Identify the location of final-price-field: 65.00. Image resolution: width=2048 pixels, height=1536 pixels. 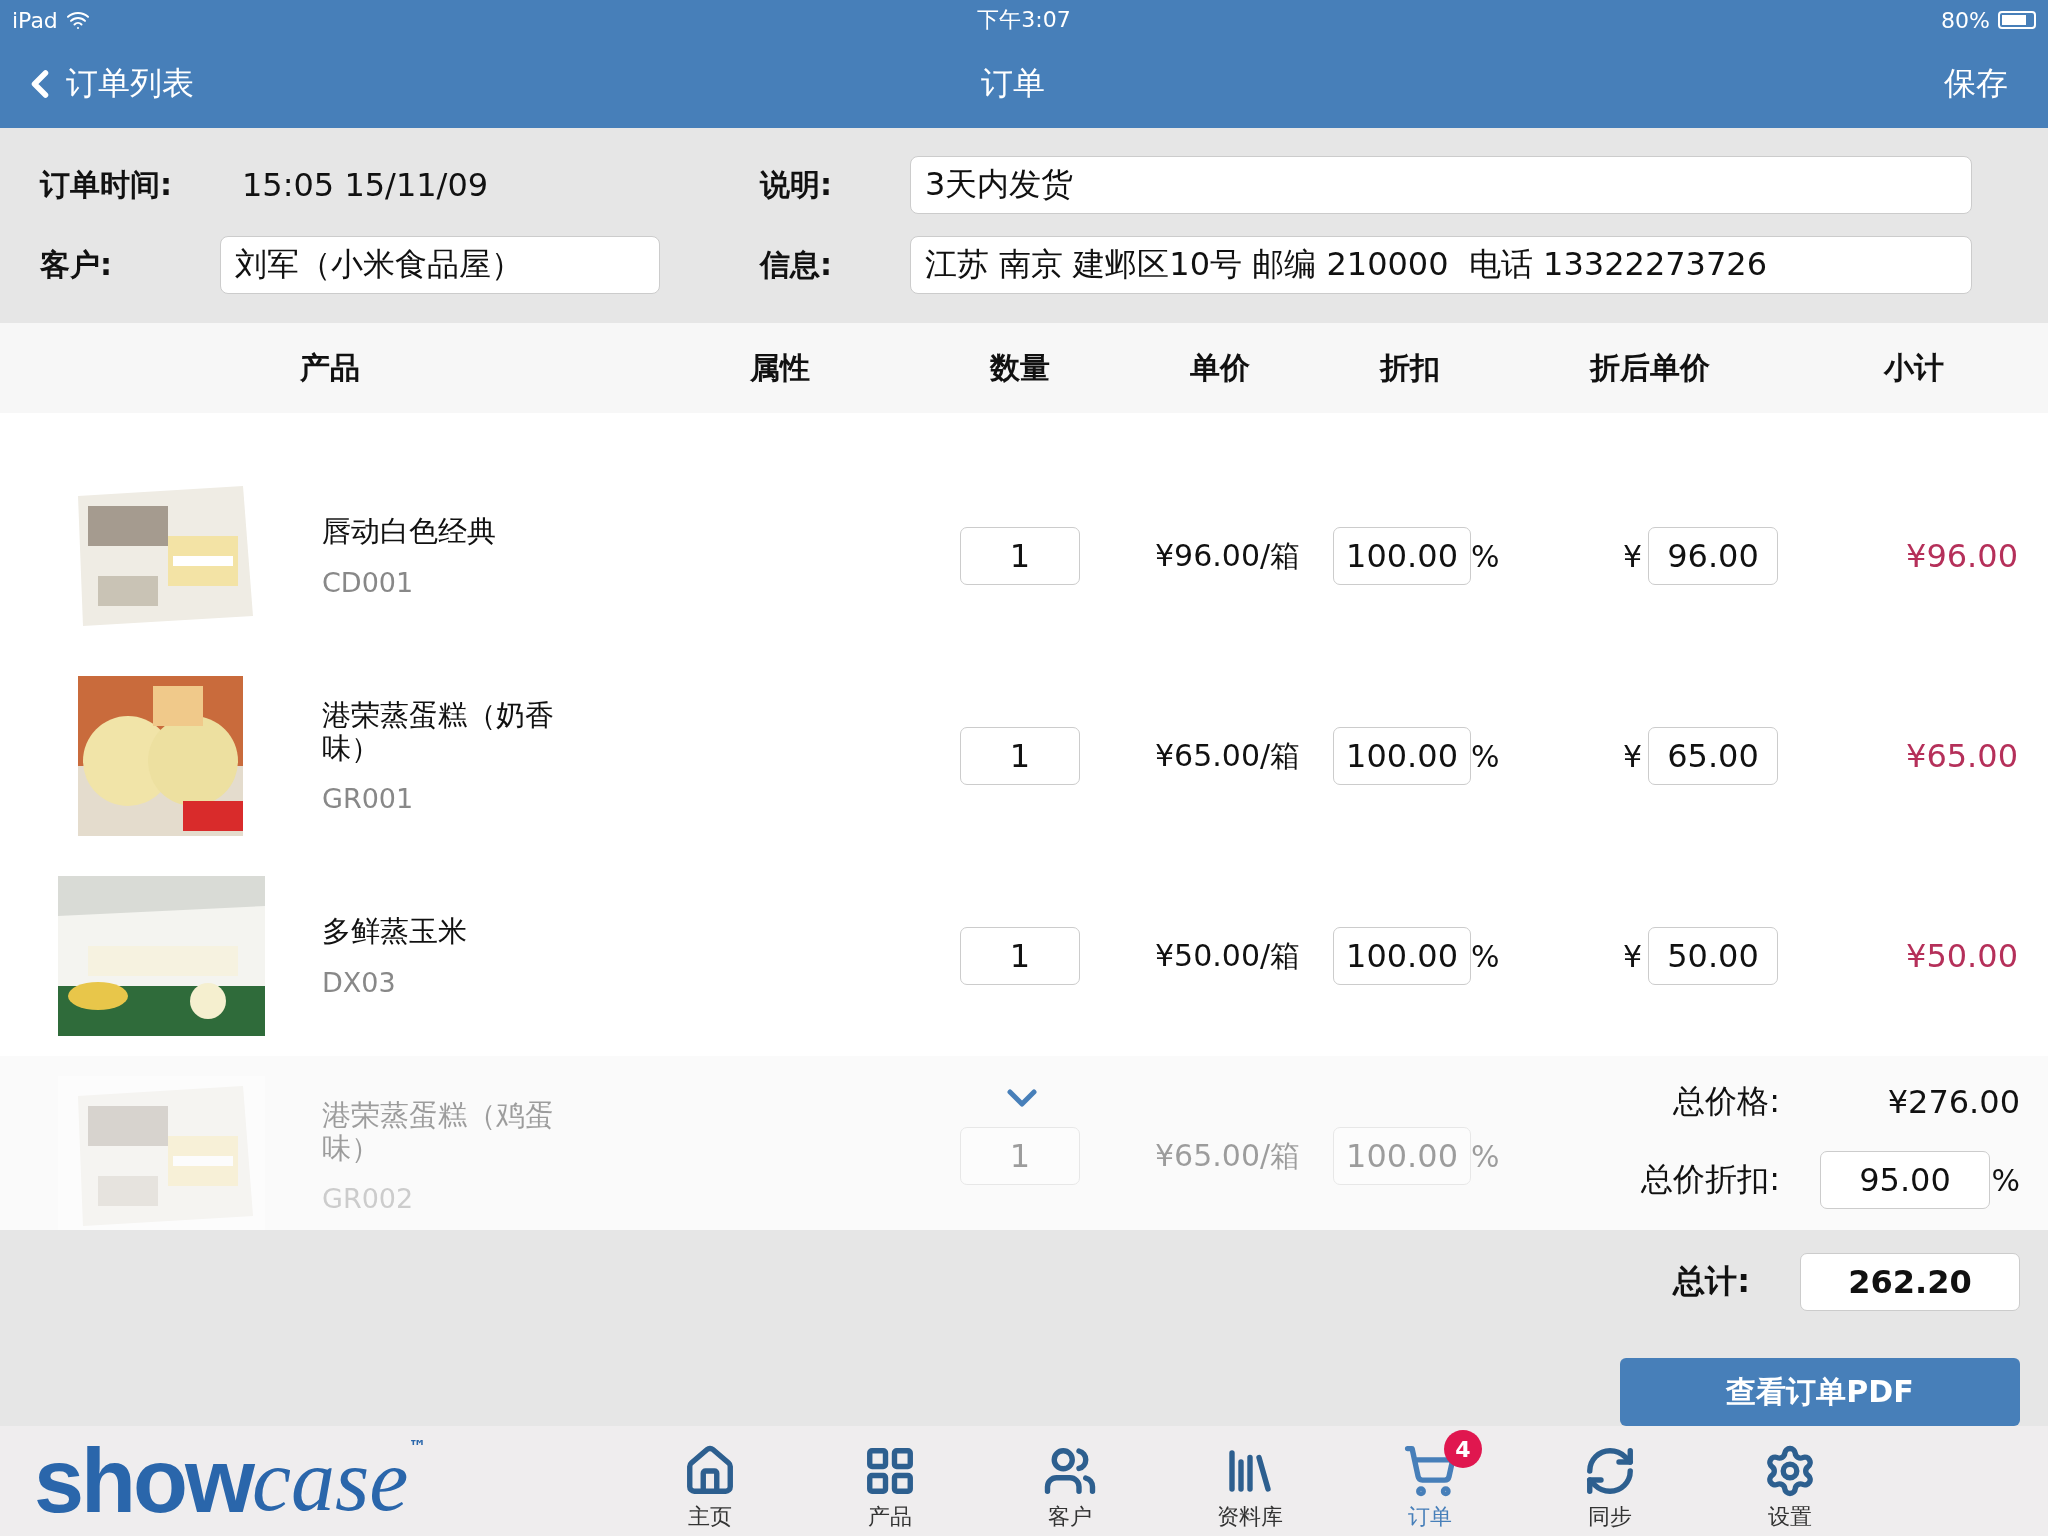
(1713, 756).